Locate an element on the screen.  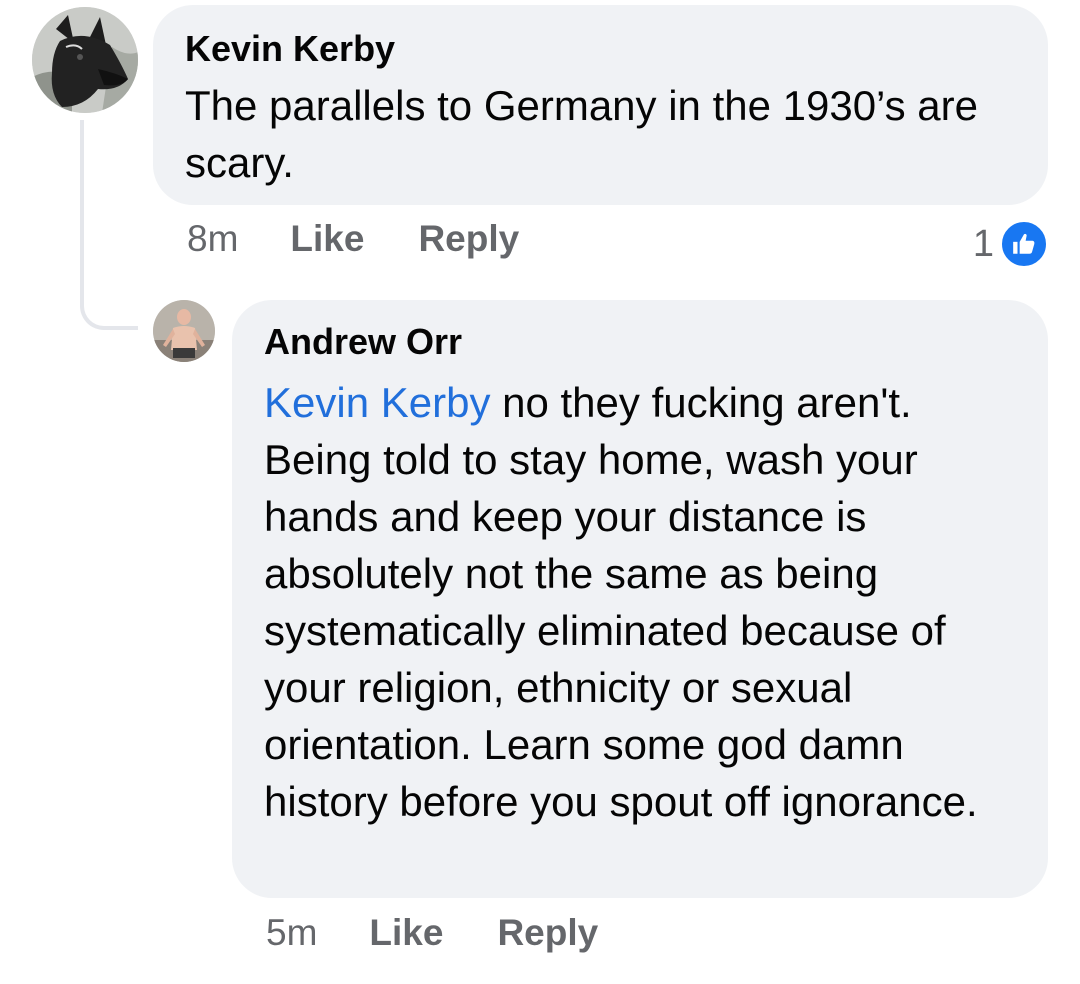
avatar-andrew-orr is located at coordinates (184, 331).